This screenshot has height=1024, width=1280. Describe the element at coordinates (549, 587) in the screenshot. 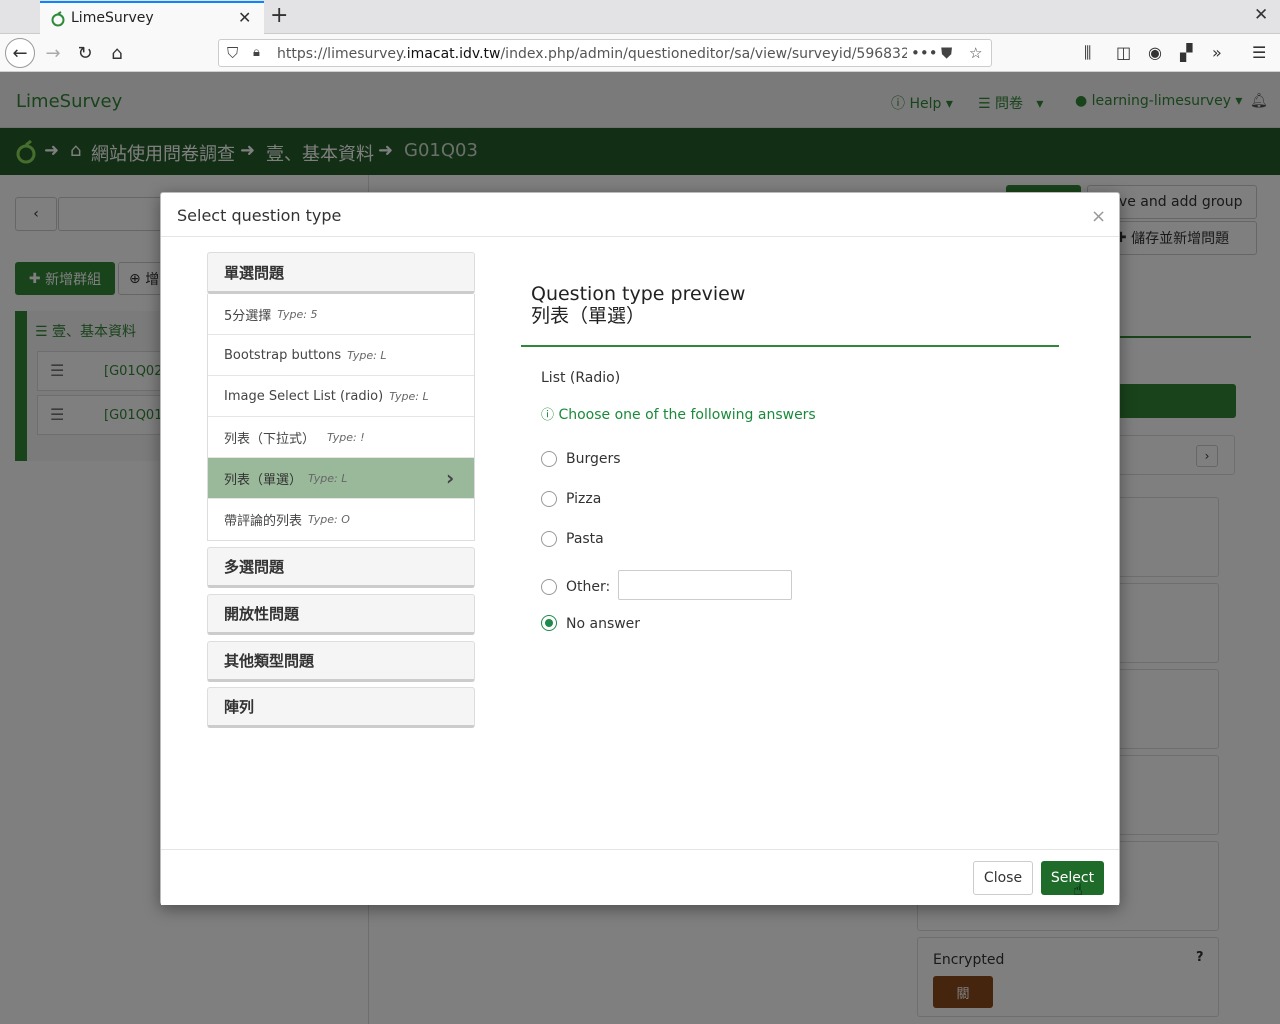

I see `radio-other` at that location.